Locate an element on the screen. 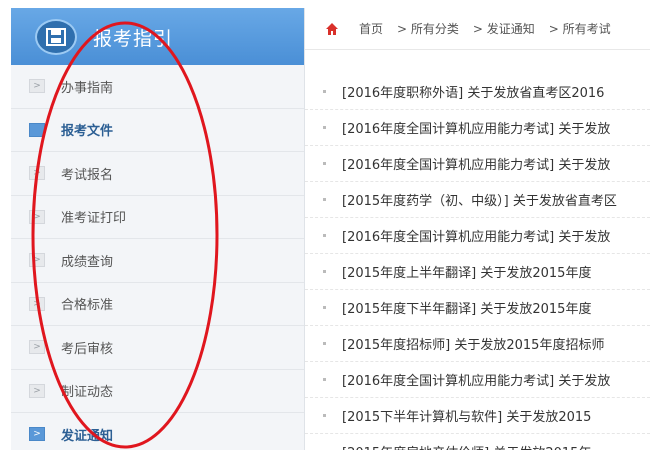  sidebar-title: 报考指引 is located at coordinates (133, 39).